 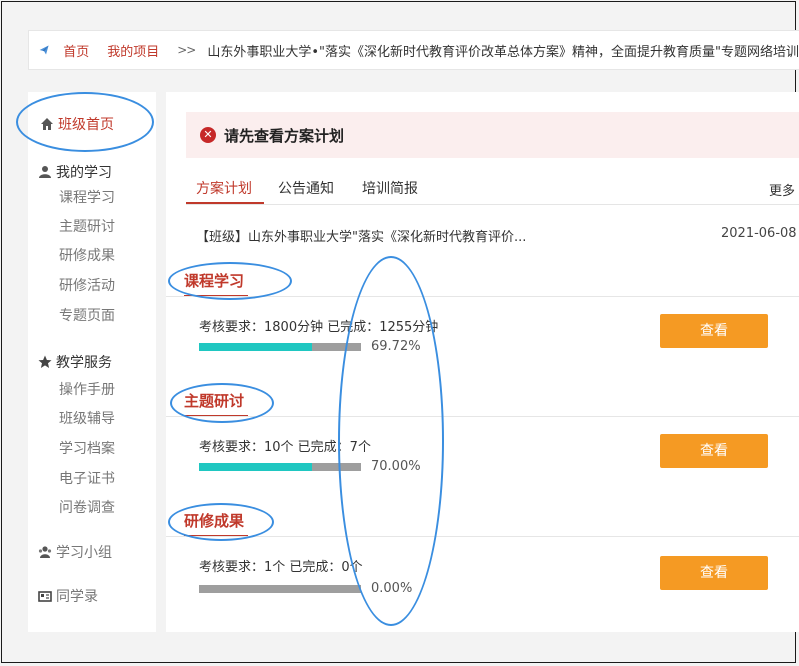 I want to click on error-icon: ✕, so click(x=208, y=135).